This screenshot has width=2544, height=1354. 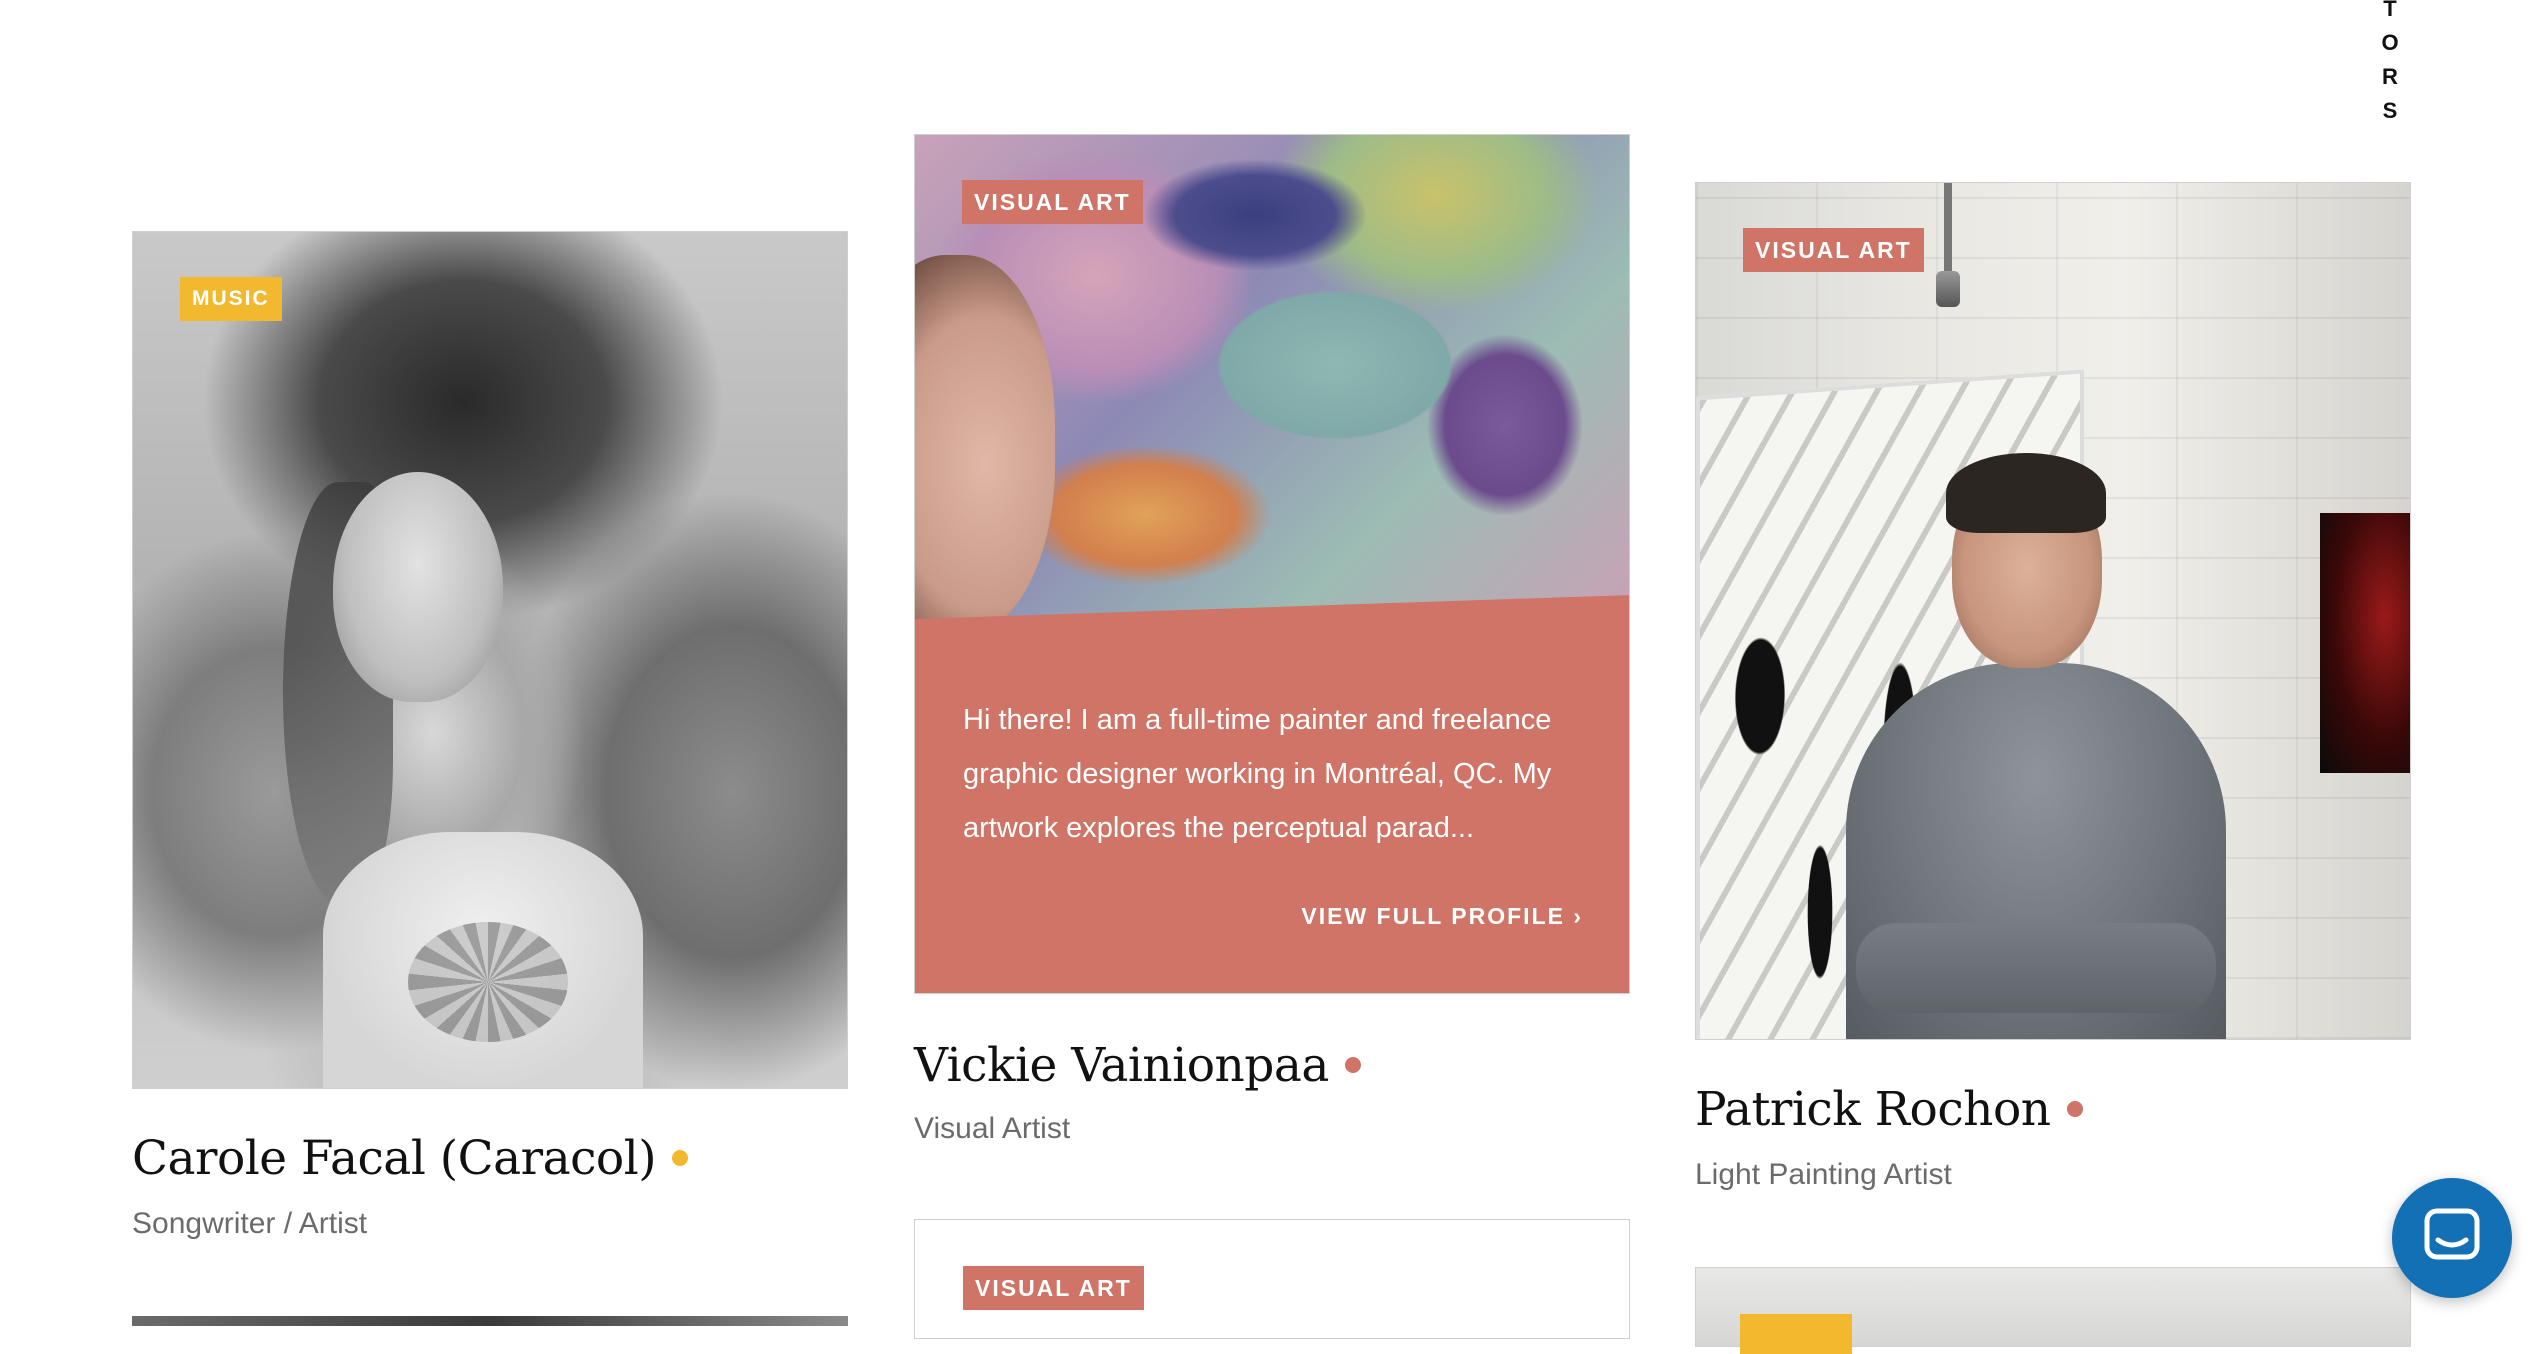 I want to click on artist-role: Visual Artist, so click(x=992, y=1128).